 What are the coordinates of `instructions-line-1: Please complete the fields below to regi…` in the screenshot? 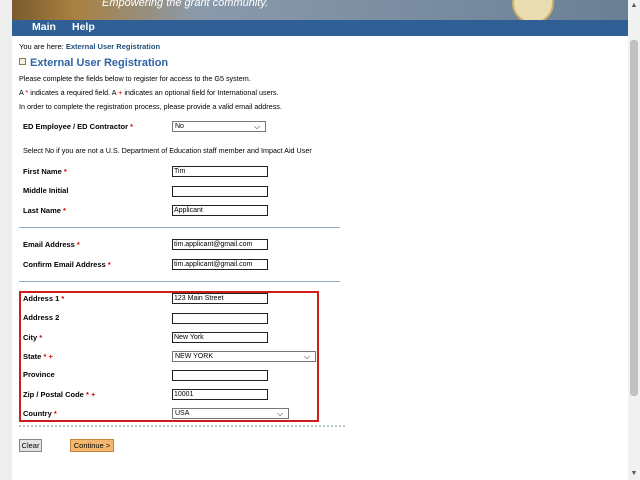 It's located at (135, 78).